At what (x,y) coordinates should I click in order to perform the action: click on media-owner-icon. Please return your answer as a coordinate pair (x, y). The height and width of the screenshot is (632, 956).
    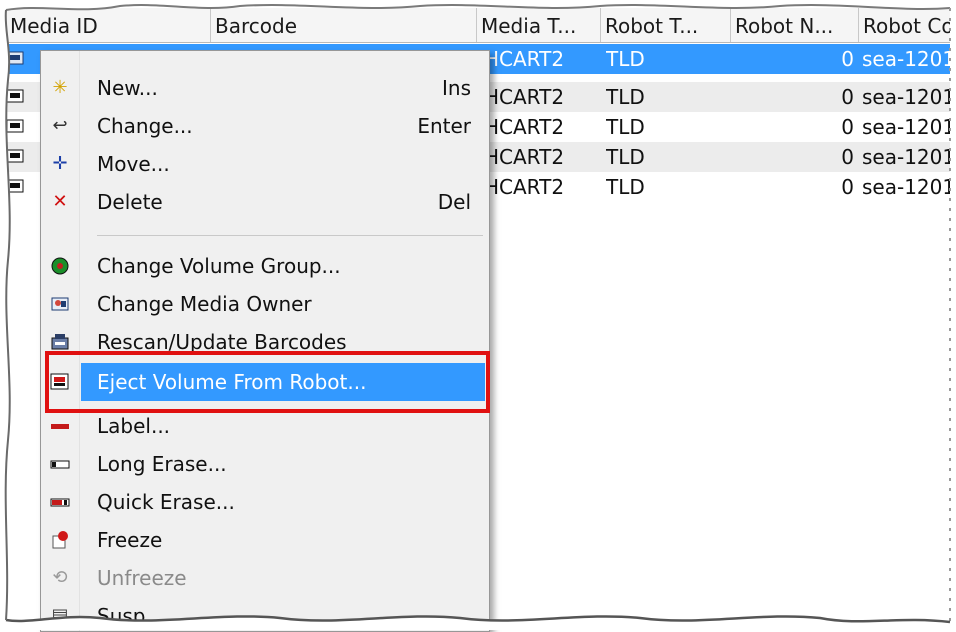
    Looking at the image, I should click on (60, 304).